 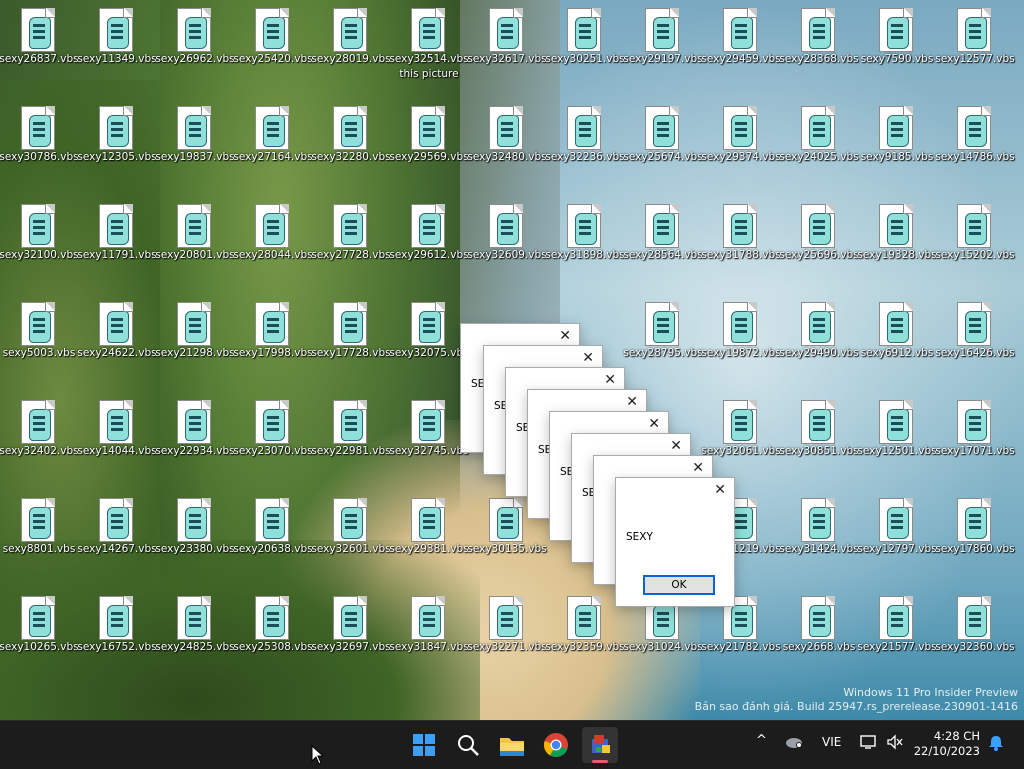 What do you see at coordinates (831, 742) in the screenshot?
I see `language-indicator: VIE` at bounding box center [831, 742].